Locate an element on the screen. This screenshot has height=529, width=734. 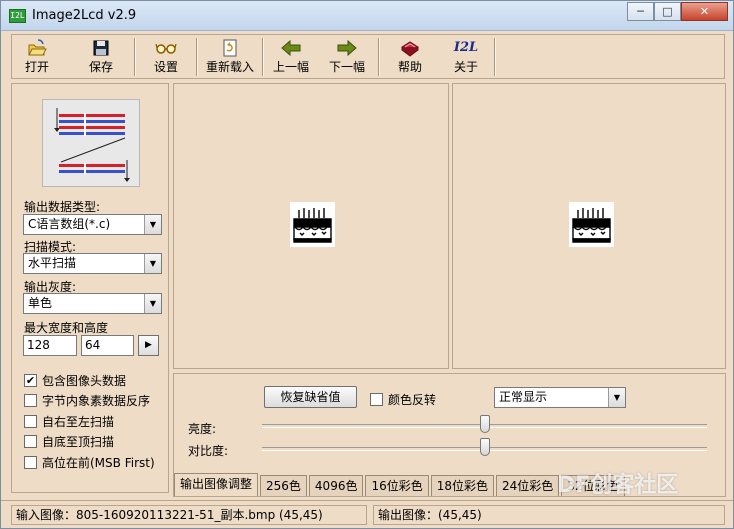
apply-size-button: ▶ is located at coordinates (148, 345).